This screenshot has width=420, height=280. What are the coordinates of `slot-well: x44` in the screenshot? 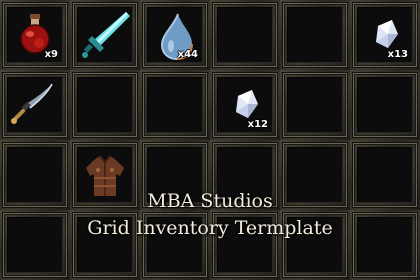 It's located at (175, 35).